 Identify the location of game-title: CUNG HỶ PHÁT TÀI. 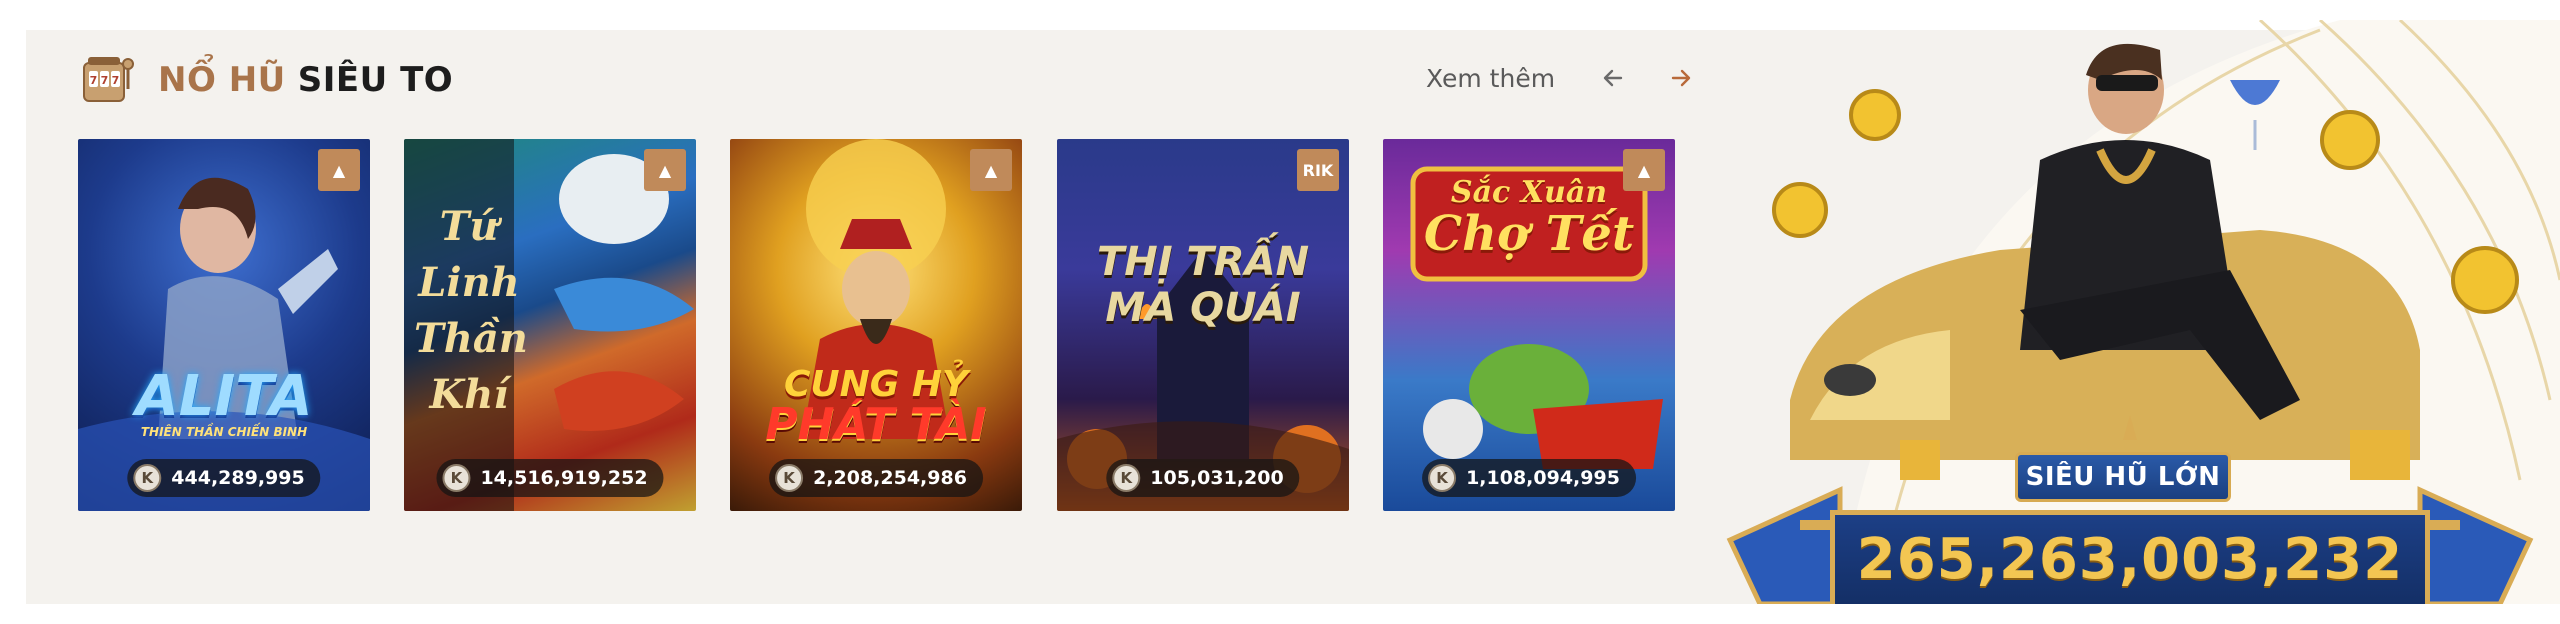
(876, 407).